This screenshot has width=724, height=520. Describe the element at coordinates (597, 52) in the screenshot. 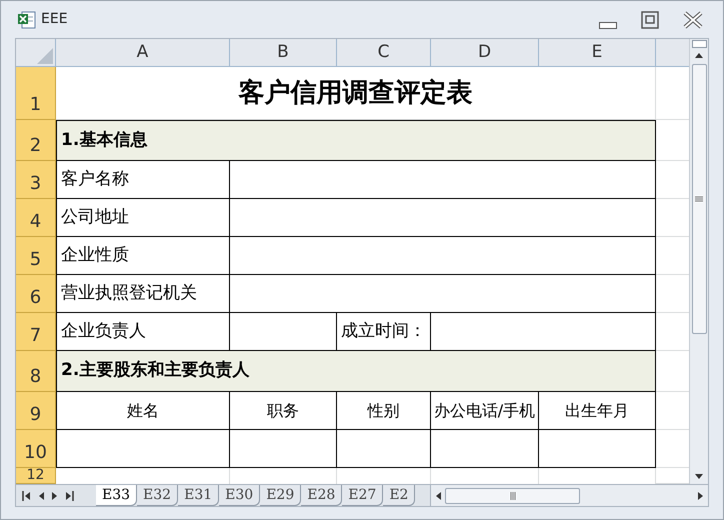

I see `column-header: E` at that location.